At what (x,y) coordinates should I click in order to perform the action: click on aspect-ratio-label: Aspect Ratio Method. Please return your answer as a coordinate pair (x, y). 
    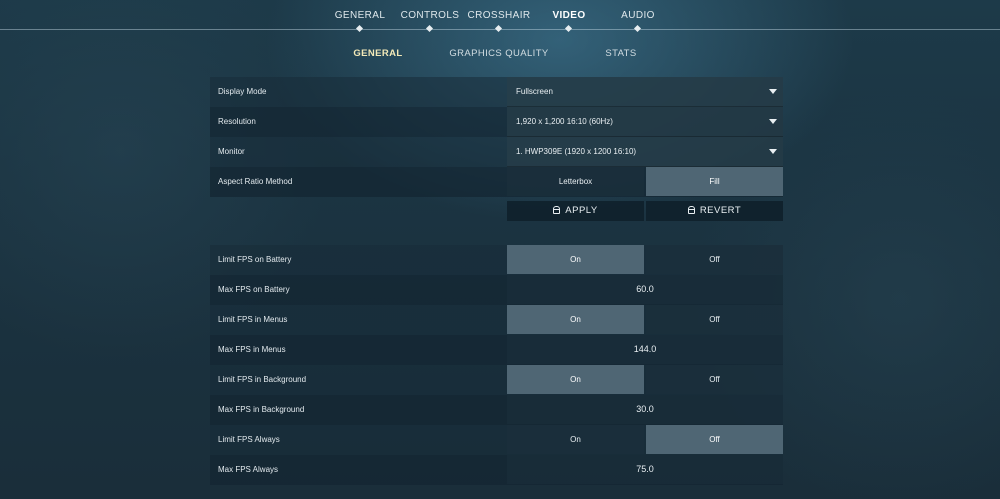
    Looking at the image, I should click on (255, 181).